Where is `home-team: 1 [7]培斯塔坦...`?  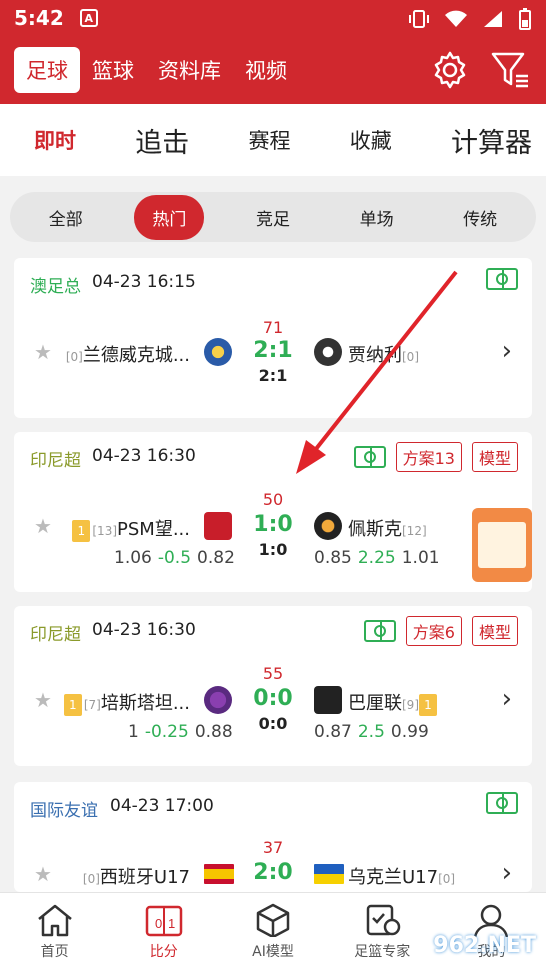
home-team: 1 [7]培斯塔坦... is located at coordinates (126, 702).